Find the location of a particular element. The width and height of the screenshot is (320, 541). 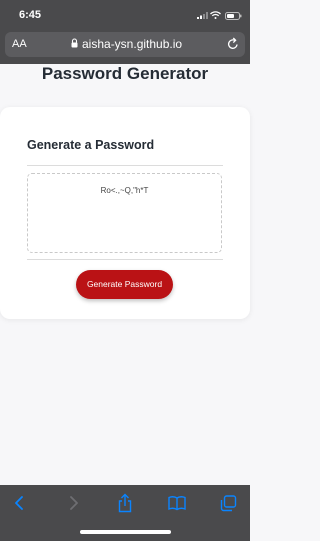

lock-icon is located at coordinates (74, 43).